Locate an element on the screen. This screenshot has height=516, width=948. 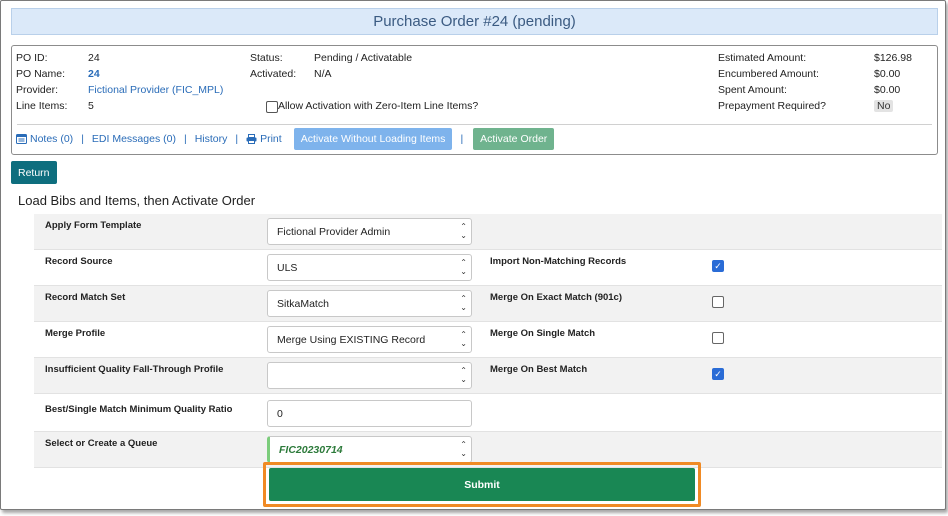
page-title: Purchase Order #24 (pending) is located at coordinates (474, 21).